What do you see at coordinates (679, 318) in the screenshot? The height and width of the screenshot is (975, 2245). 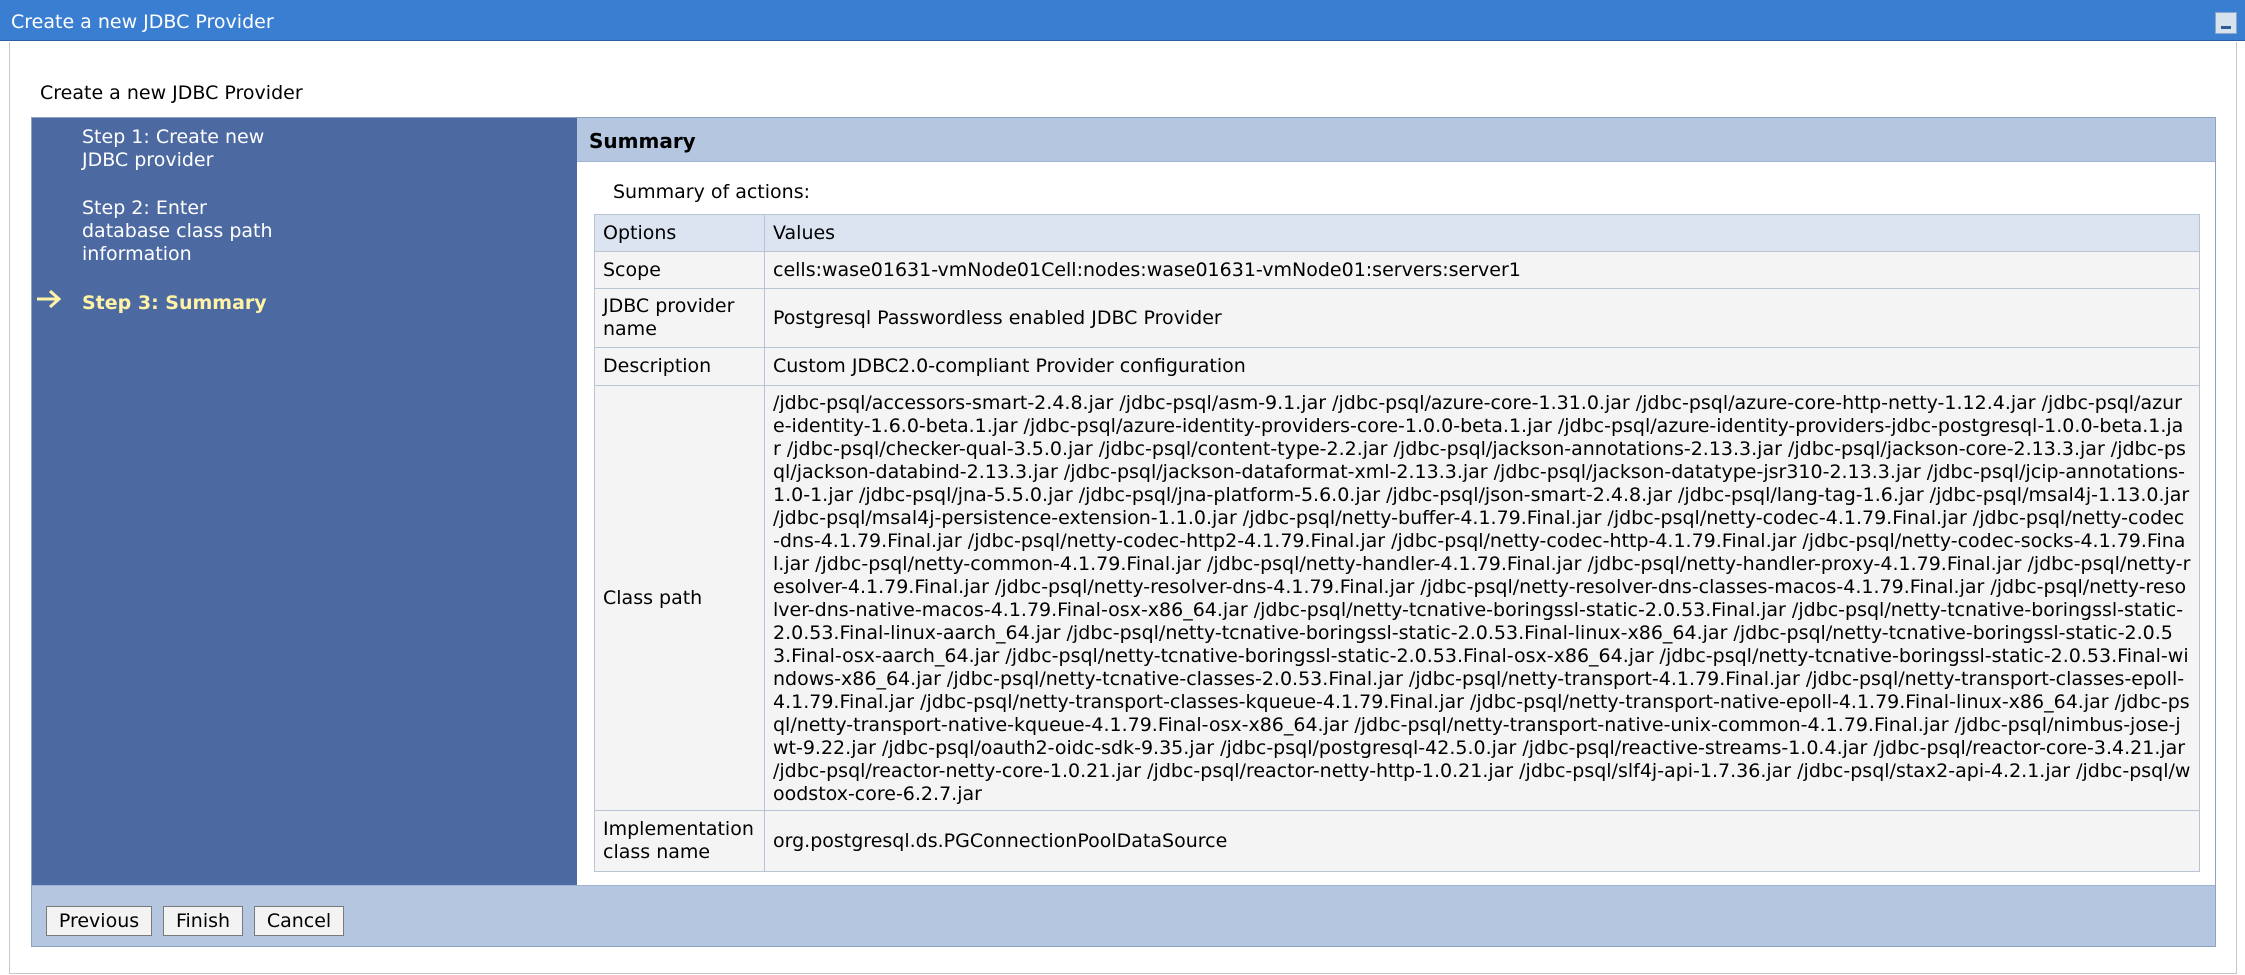 I see `option-cell: JDBC provider name` at bounding box center [679, 318].